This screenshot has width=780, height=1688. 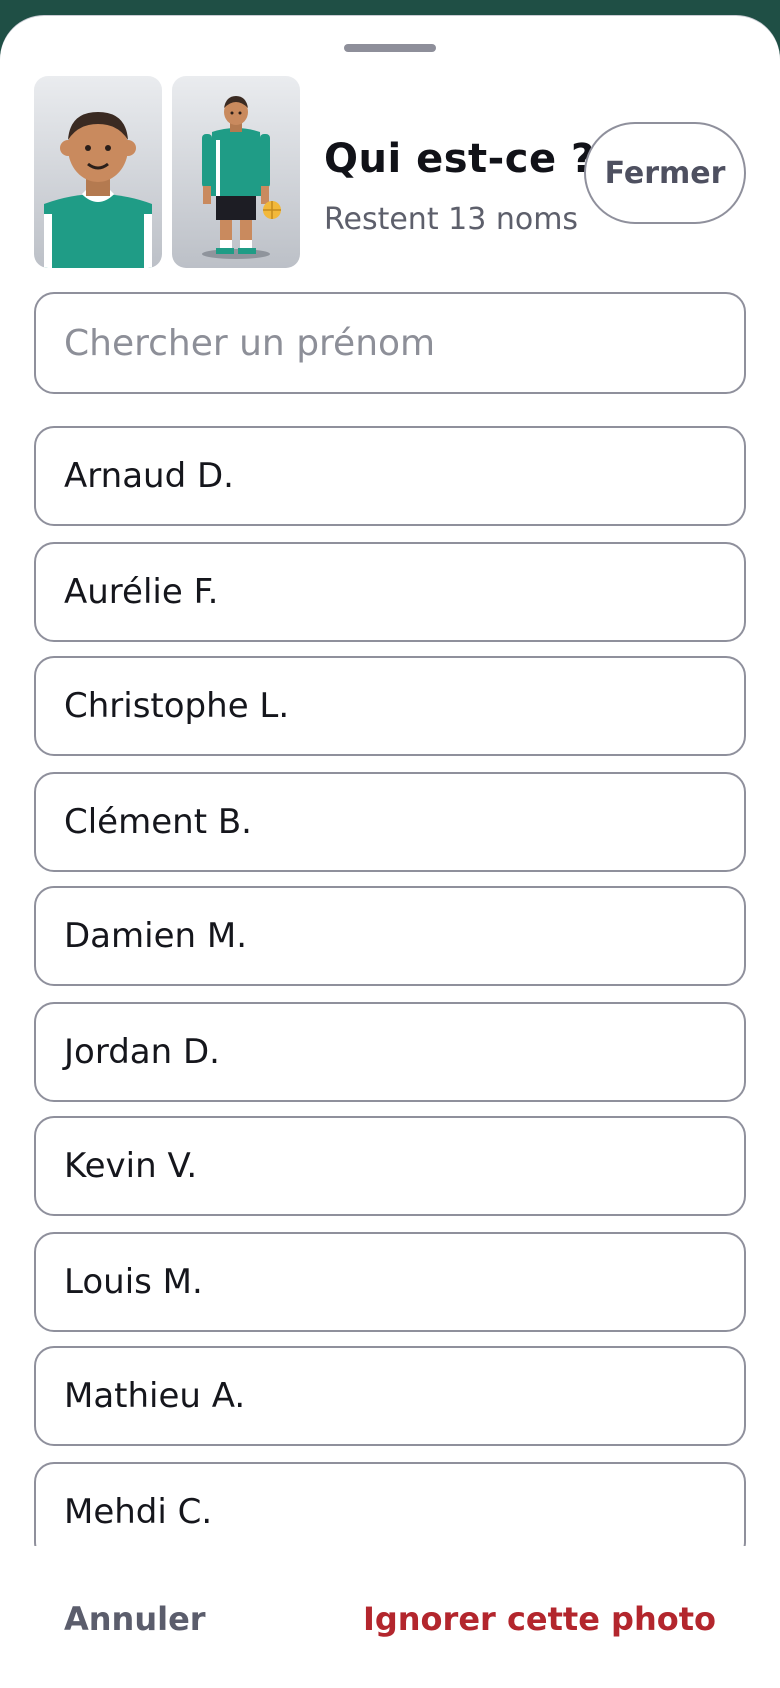 What do you see at coordinates (390, 822) in the screenshot?
I see `list-item-name: Clément B.` at bounding box center [390, 822].